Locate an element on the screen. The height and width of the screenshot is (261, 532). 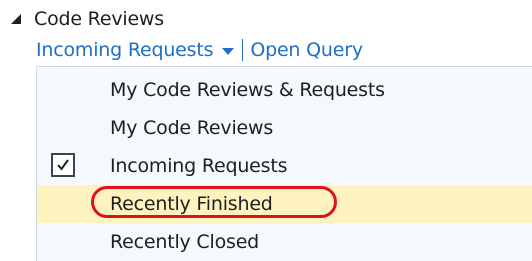
section-header: Code Reviews is located at coordinates (87, 19).